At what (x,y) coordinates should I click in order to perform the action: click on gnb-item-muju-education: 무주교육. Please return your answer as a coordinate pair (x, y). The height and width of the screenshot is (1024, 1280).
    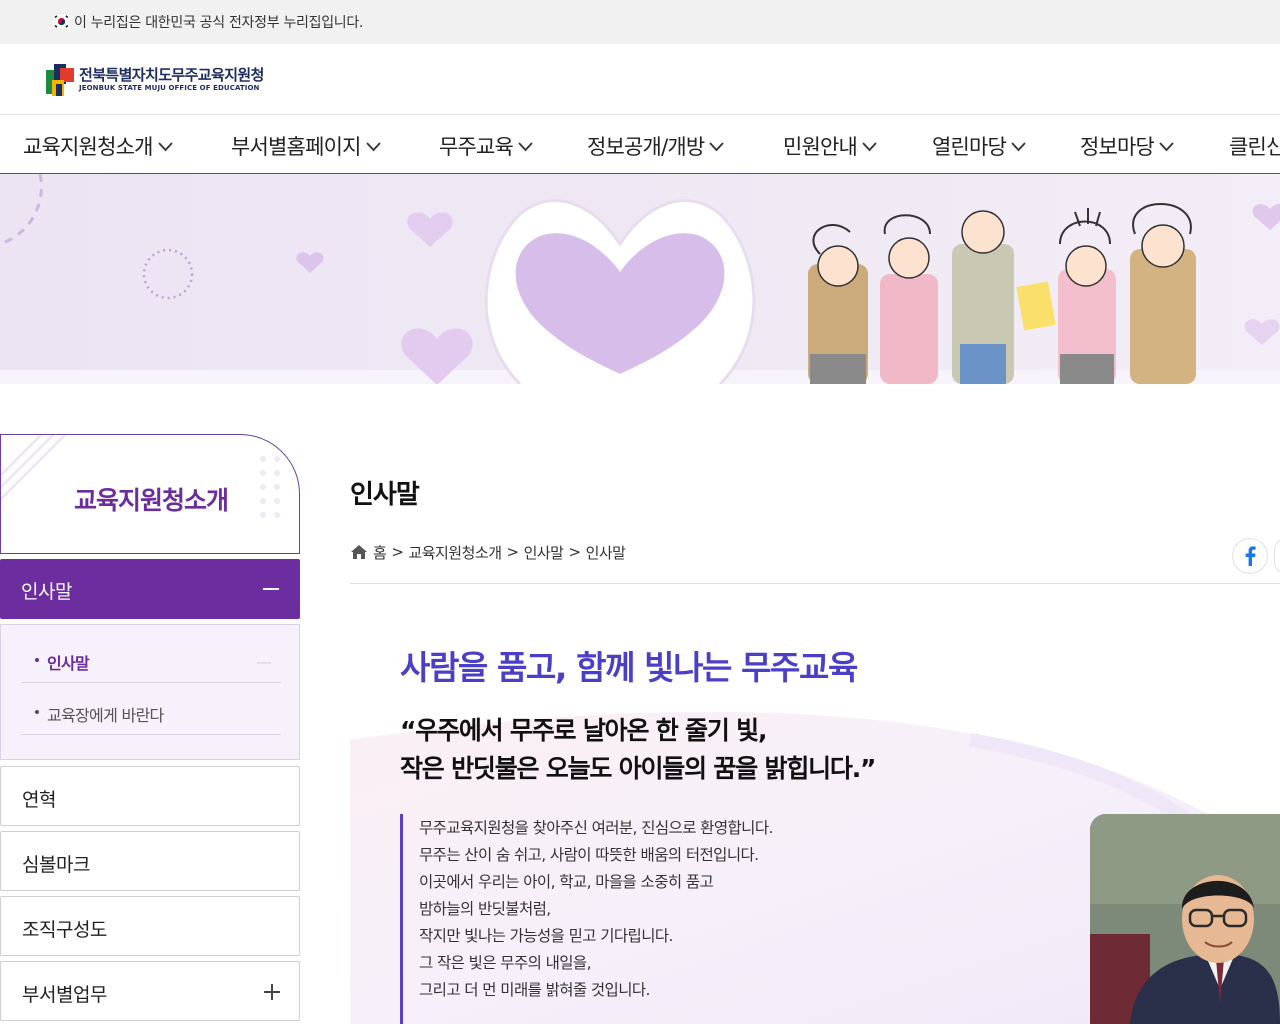
    Looking at the image, I should click on (486, 146).